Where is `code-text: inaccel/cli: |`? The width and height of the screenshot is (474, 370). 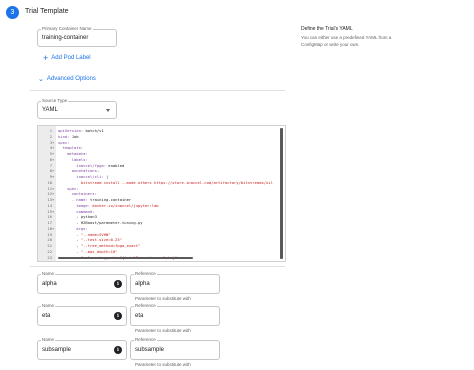
code-text: inaccel/cli: | is located at coordinates (83, 176).